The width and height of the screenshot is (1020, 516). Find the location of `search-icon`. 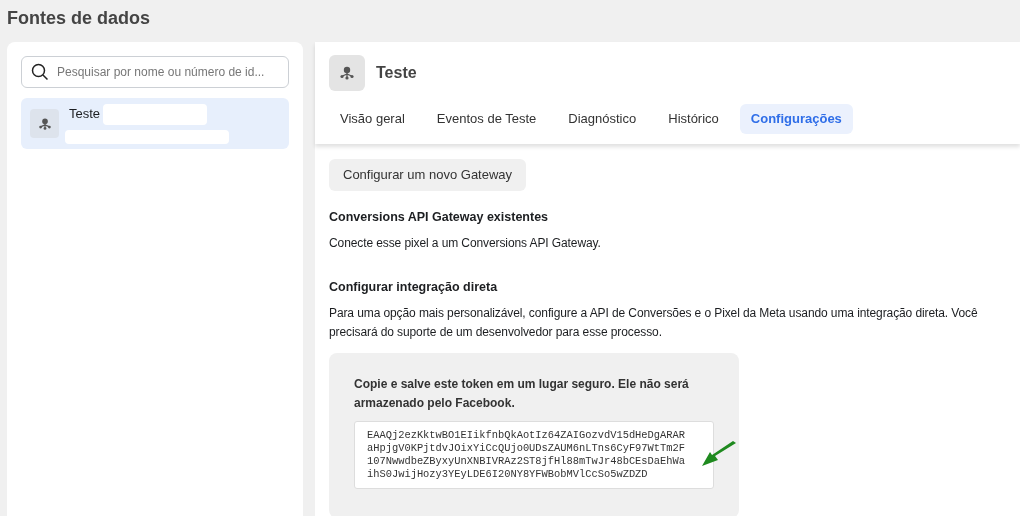

search-icon is located at coordinates (40, 72).